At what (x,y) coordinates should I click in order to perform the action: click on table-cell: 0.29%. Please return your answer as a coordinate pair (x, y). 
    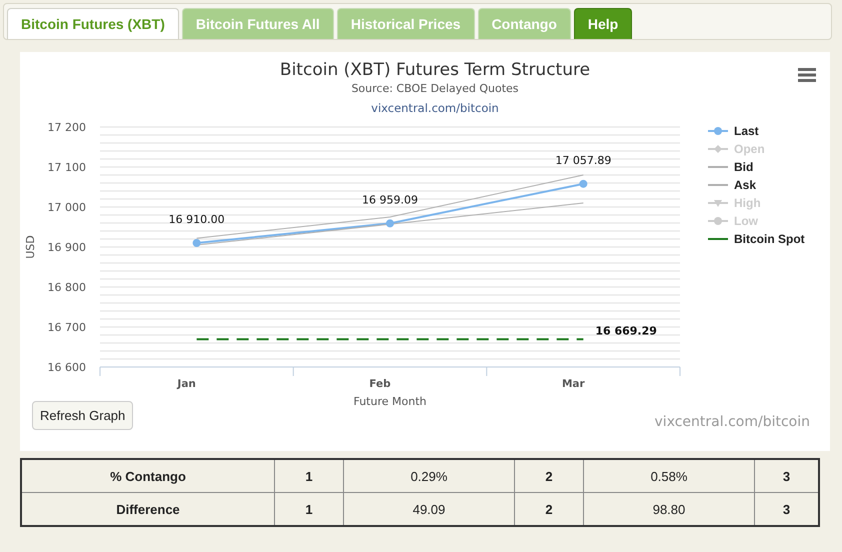
    Looking at the image, I should click on (429, 475).